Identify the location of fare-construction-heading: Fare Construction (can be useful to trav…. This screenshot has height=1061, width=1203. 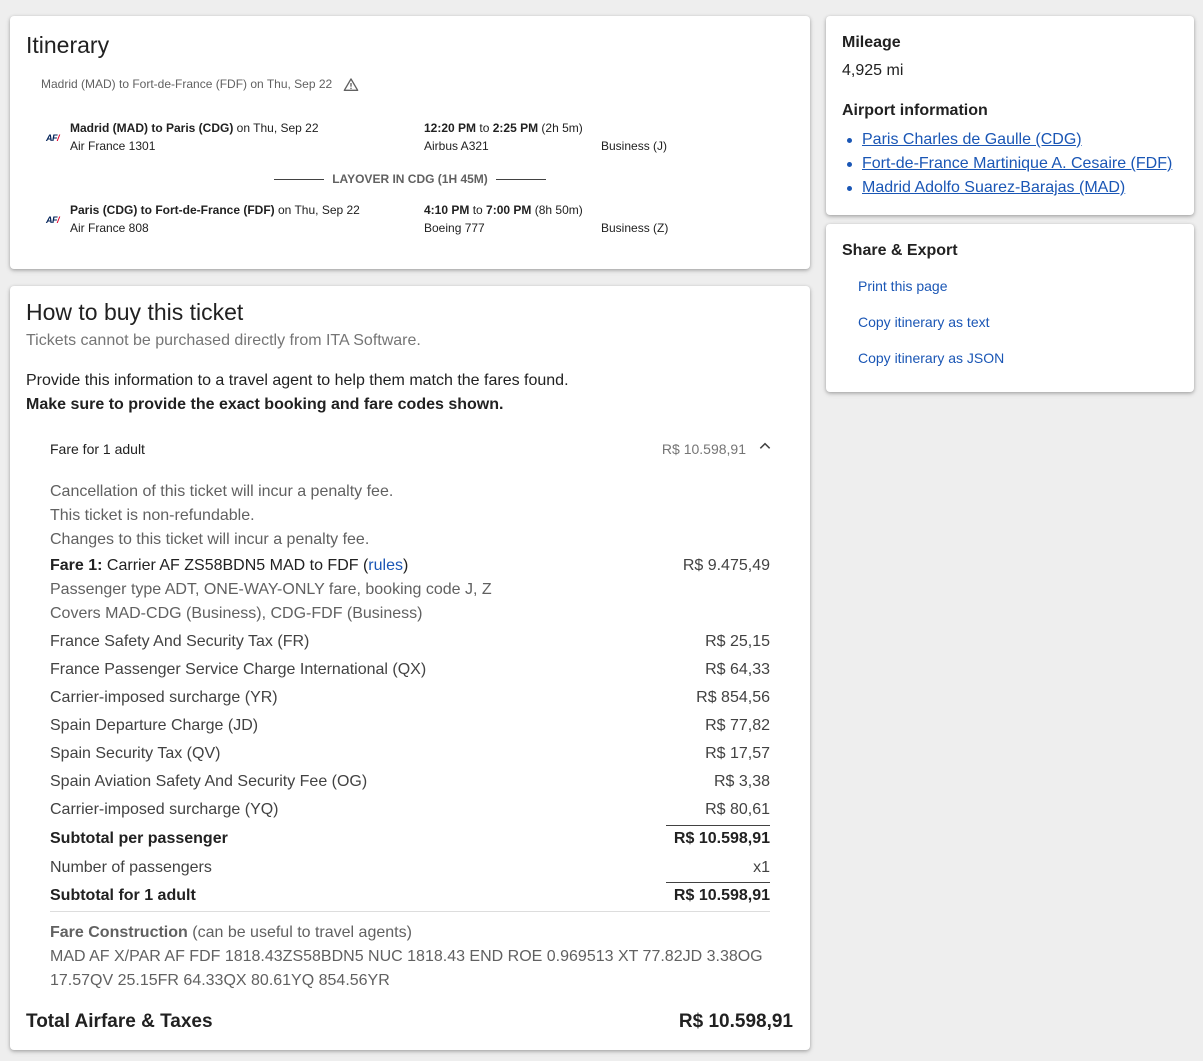
(231, 933).